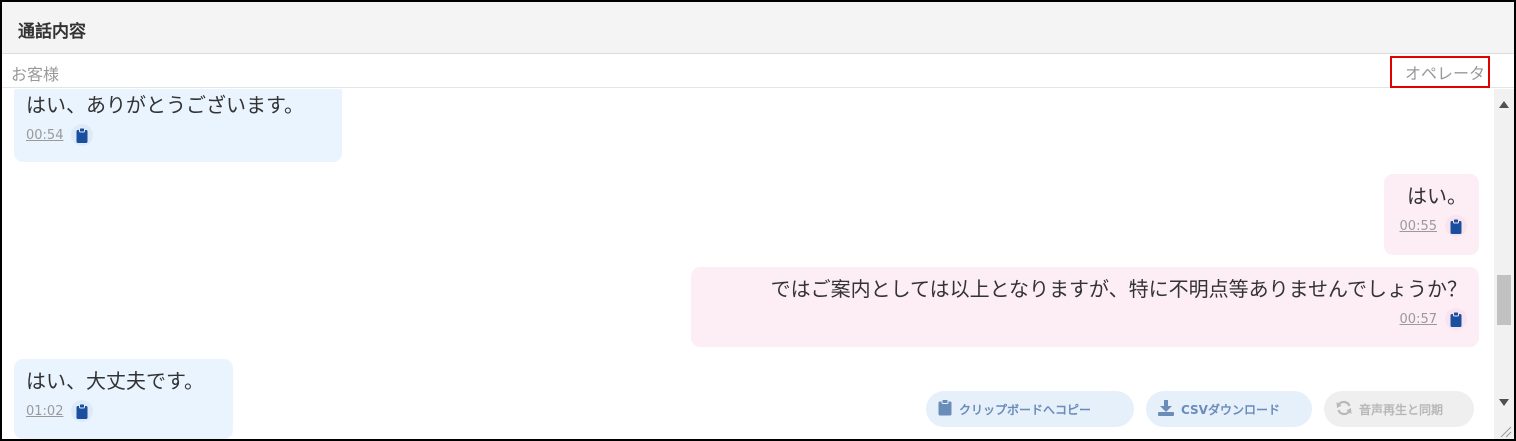 The image size is (1516, 441). I want to click on message-bubble-customer: はい、ありがとうございます。 00:54, so click(178, 125).